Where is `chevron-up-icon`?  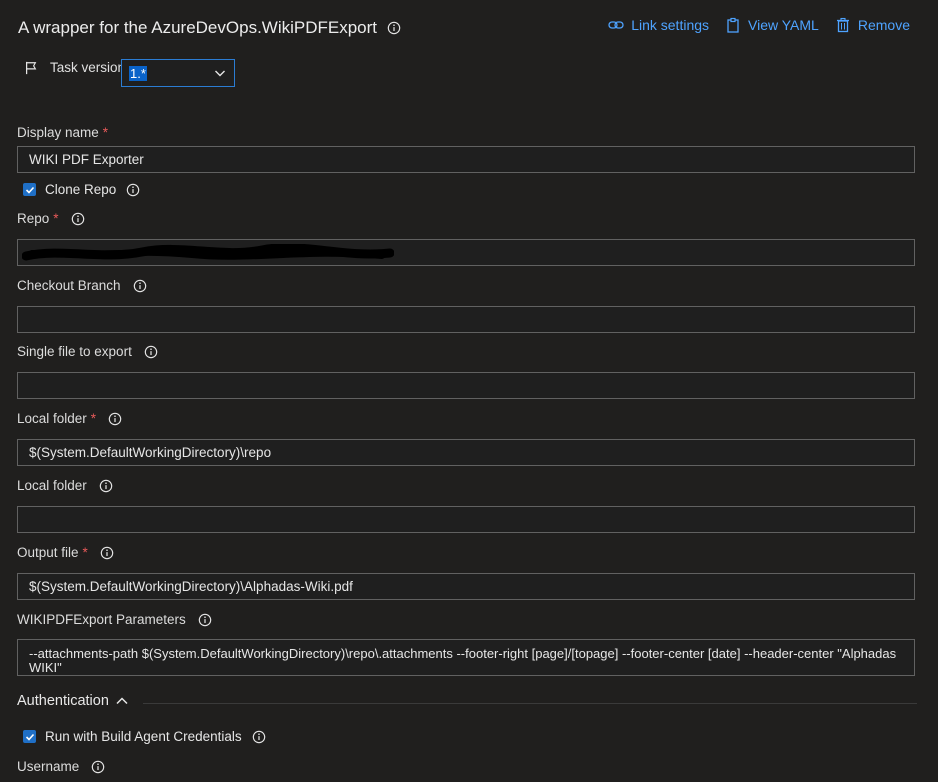 chevron-up-icon is located at coordinates (122, 701).